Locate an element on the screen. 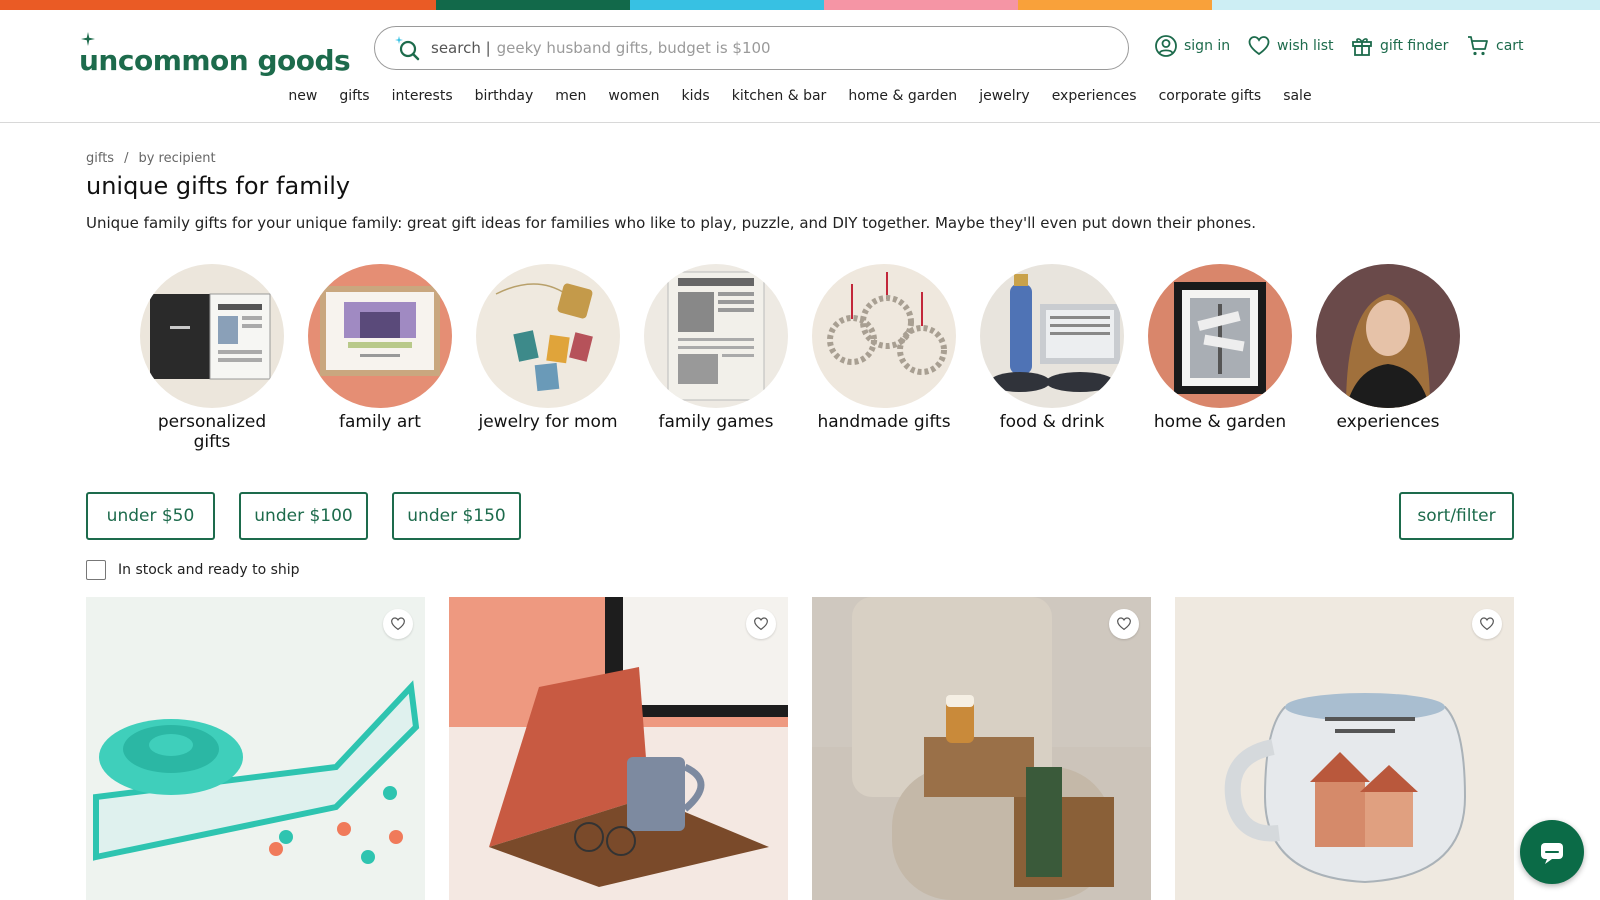  sofa-arm-caddy-image is located at coordinates (981, 748).